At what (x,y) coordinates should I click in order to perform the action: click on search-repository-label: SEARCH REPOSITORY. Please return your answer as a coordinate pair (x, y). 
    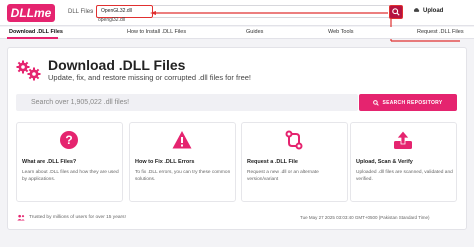
    Looking at the image, I should click on (412, 102).